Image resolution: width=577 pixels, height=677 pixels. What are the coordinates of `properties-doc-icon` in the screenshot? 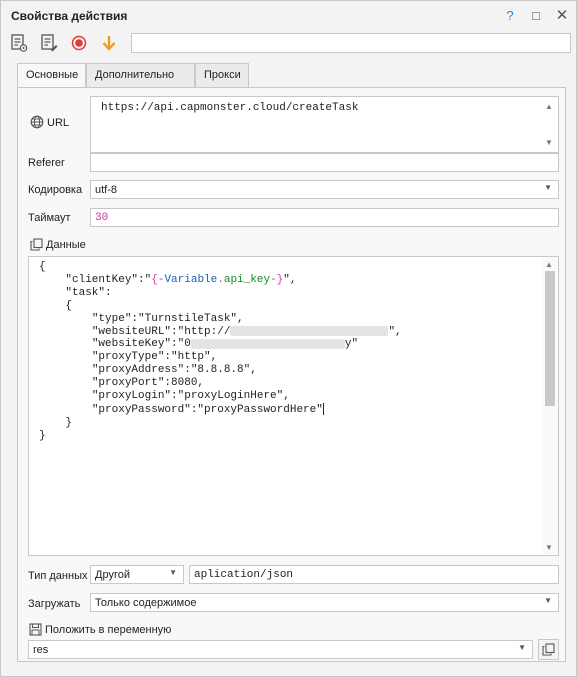 It's located at (19, 43).